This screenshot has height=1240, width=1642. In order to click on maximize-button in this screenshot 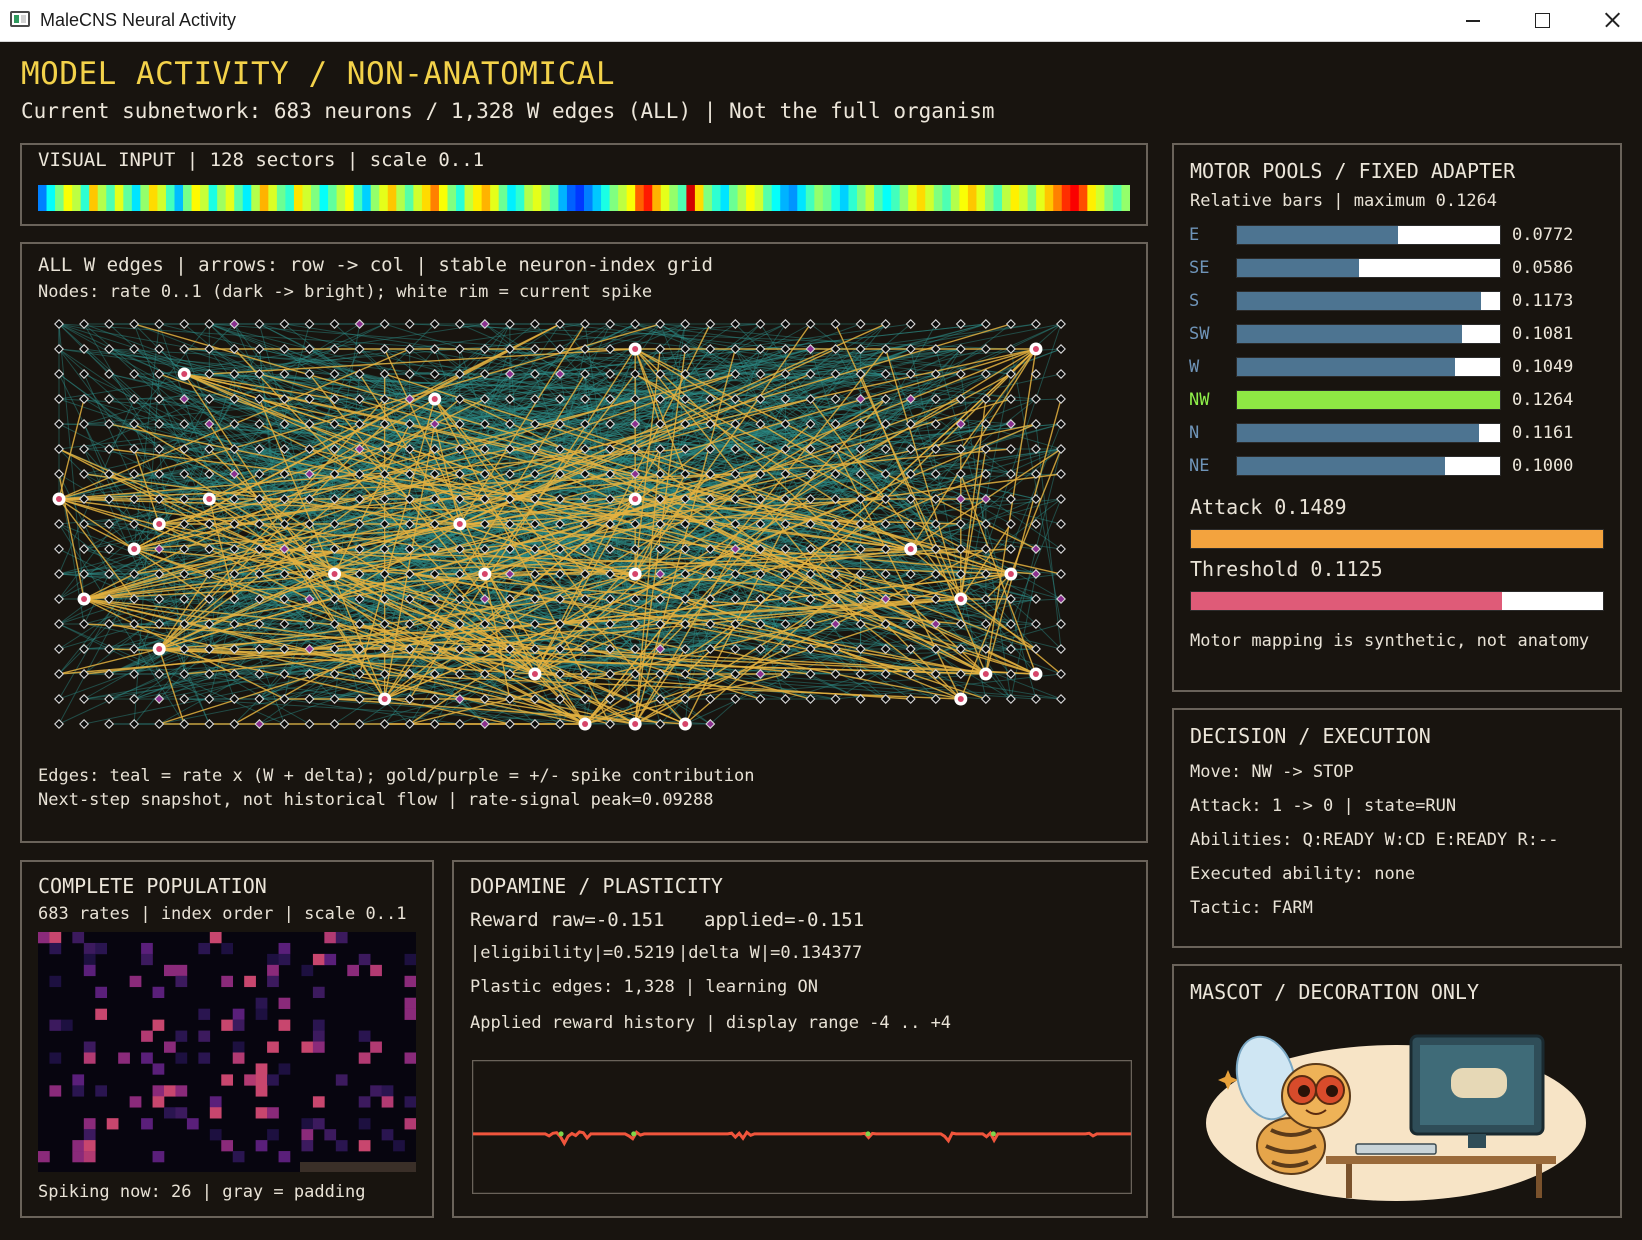, I will do `click(1542, 21)`.